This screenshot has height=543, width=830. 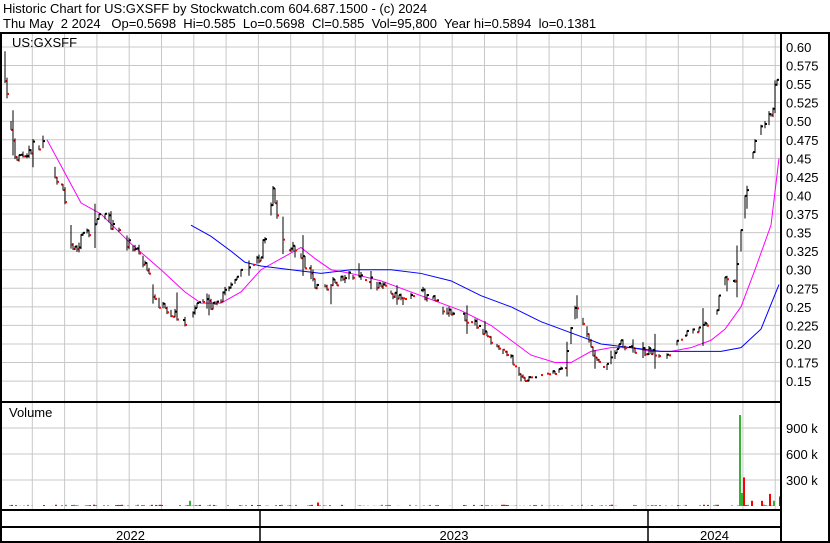 What do you see at coordinates (714, 535) in the screenshot?
I see `year-label: 2024` at bounding box center [714, 535].